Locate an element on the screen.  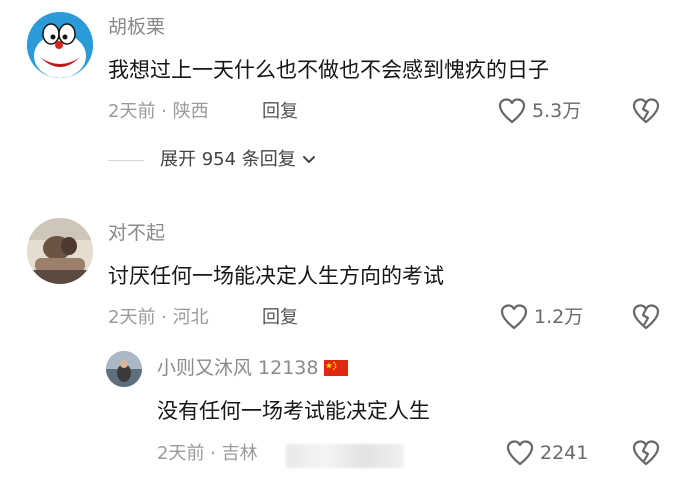
comment-time-location: 2天前 · 河北 is located at coordinates (158, 317).